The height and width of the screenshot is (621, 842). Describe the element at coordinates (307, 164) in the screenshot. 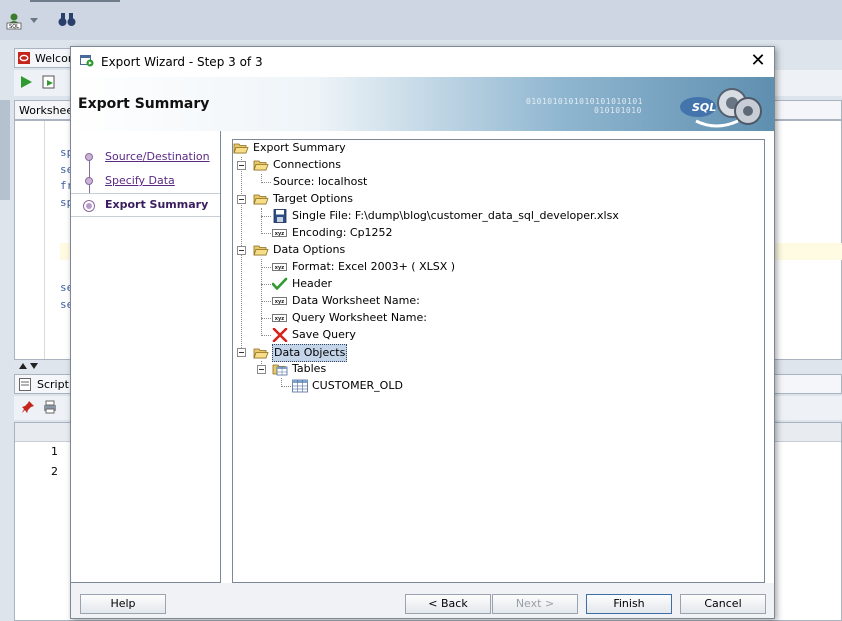

I see `tree-label: Connections` at that location.